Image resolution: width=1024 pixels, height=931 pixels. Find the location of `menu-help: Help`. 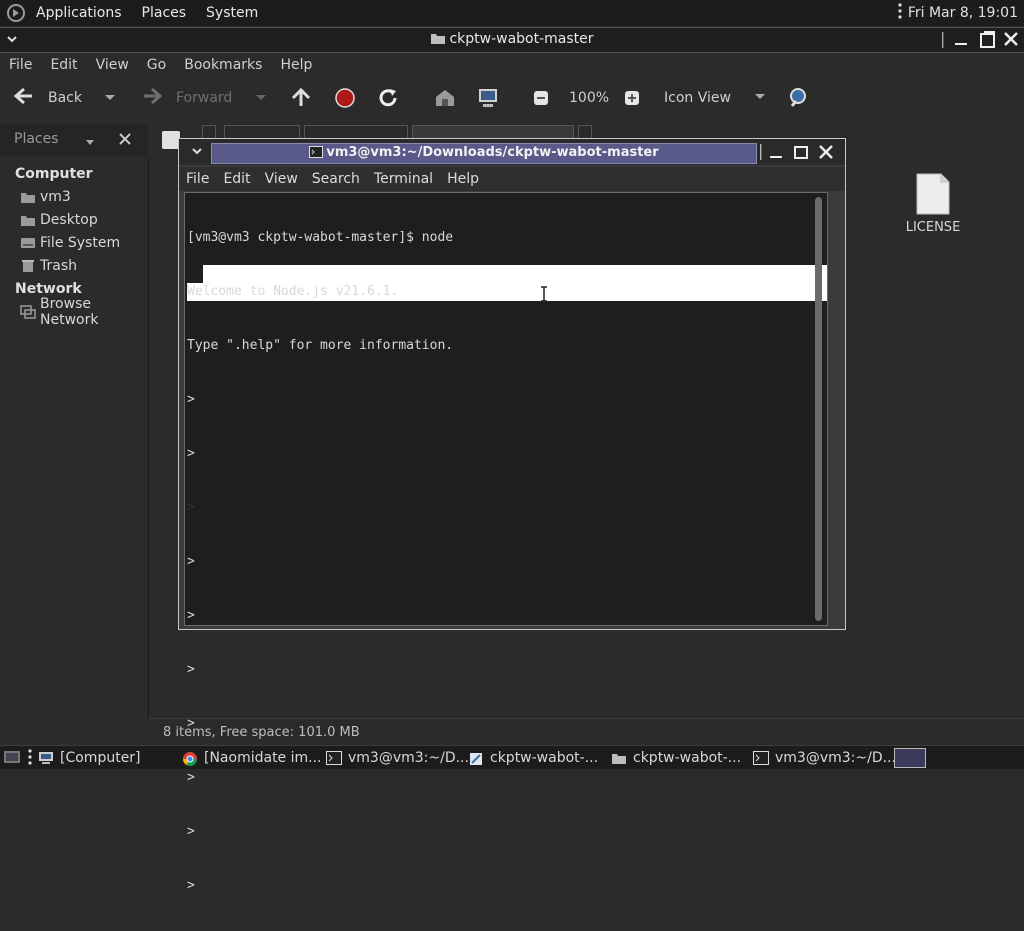

menu-help: Help is located at coordinates (296, 65).